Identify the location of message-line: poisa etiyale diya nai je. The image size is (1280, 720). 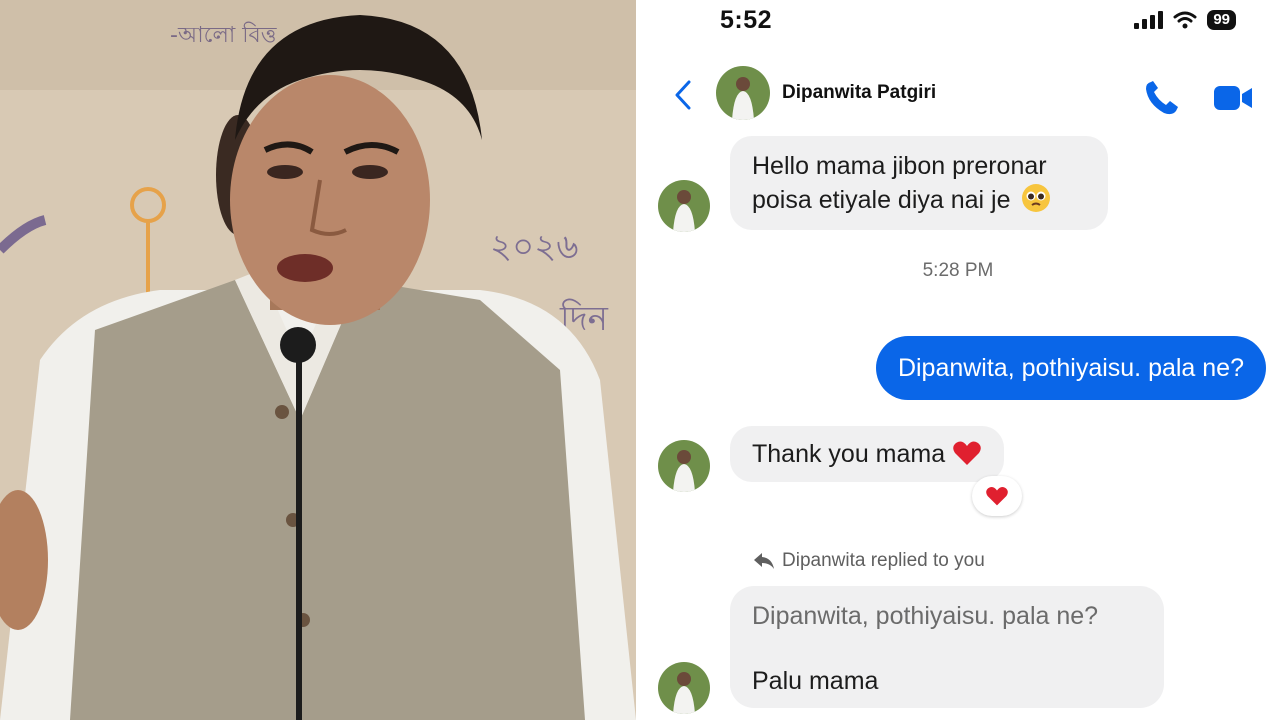
(881, 200).